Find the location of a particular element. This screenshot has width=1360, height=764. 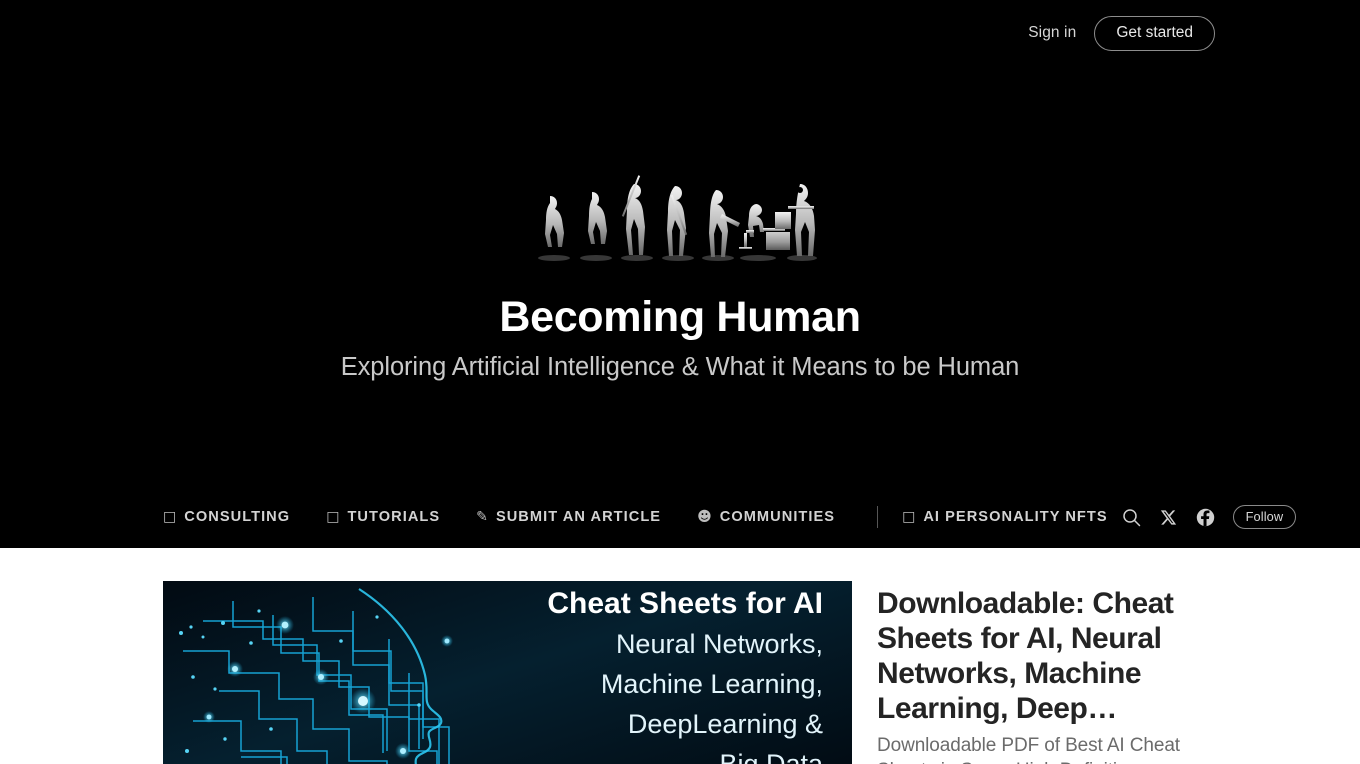

thumb-text-line5: Big Data is located at coordinates (771, 756).